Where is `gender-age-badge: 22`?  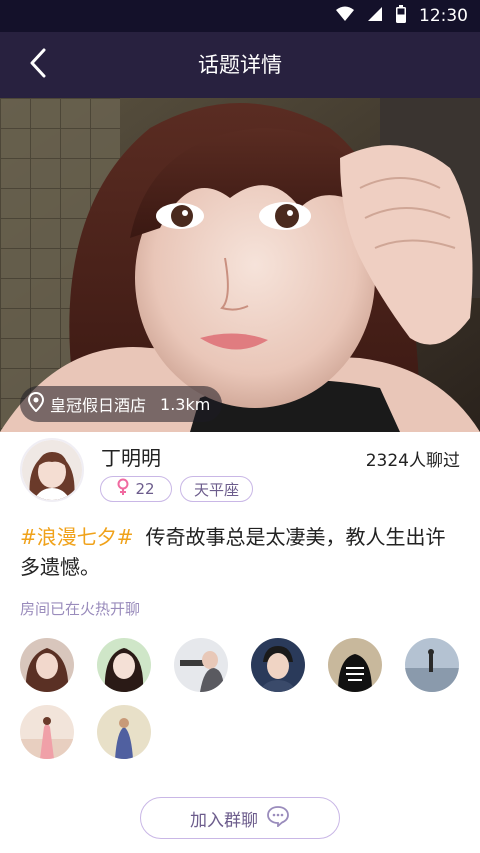
gender-age-badge: 22 is located at coordinates (136, 489).